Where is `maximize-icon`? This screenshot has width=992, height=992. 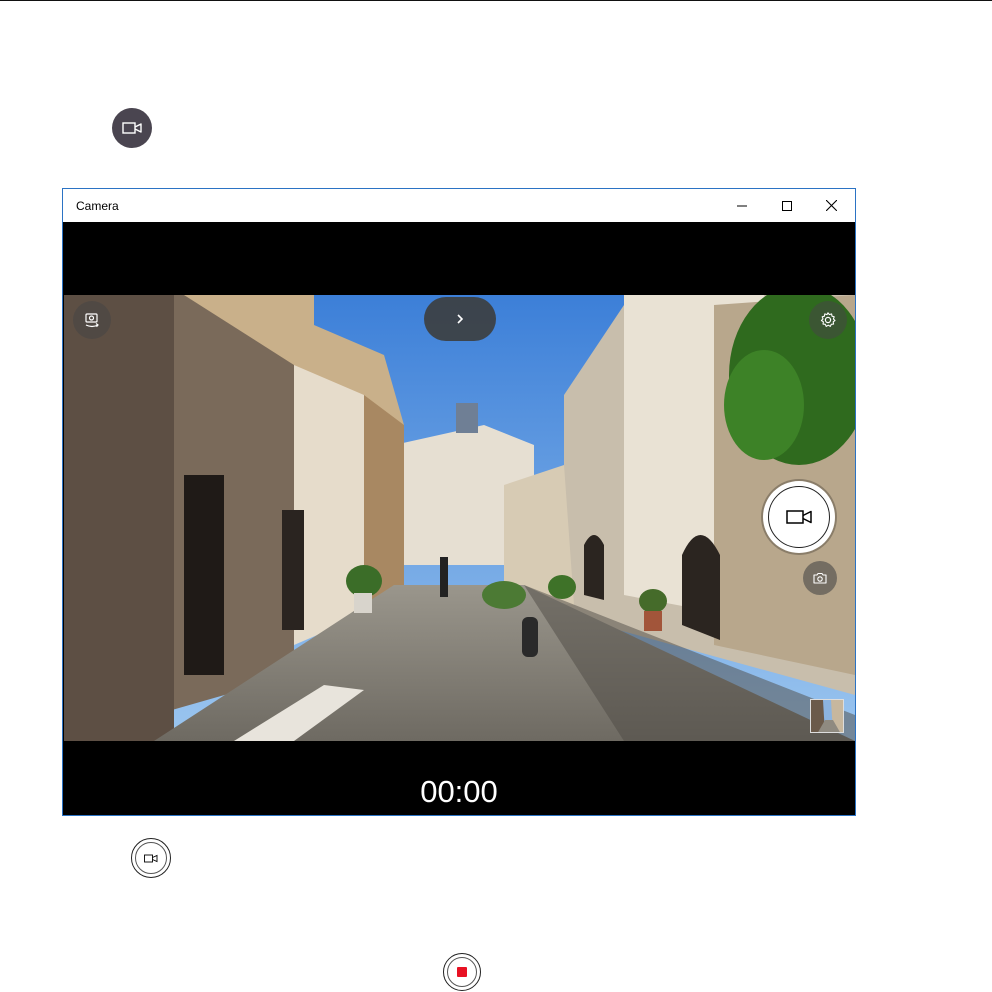 maximize-icon is located at coordinates (786, 205).